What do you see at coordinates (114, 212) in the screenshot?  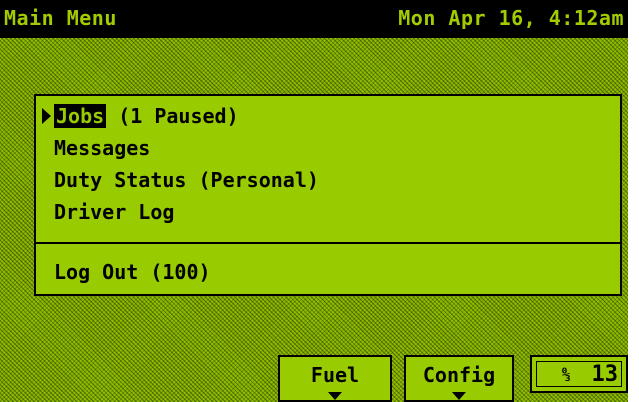 I see `menu-item-driver-log: Driver Log` at bounding box center [114, 212].